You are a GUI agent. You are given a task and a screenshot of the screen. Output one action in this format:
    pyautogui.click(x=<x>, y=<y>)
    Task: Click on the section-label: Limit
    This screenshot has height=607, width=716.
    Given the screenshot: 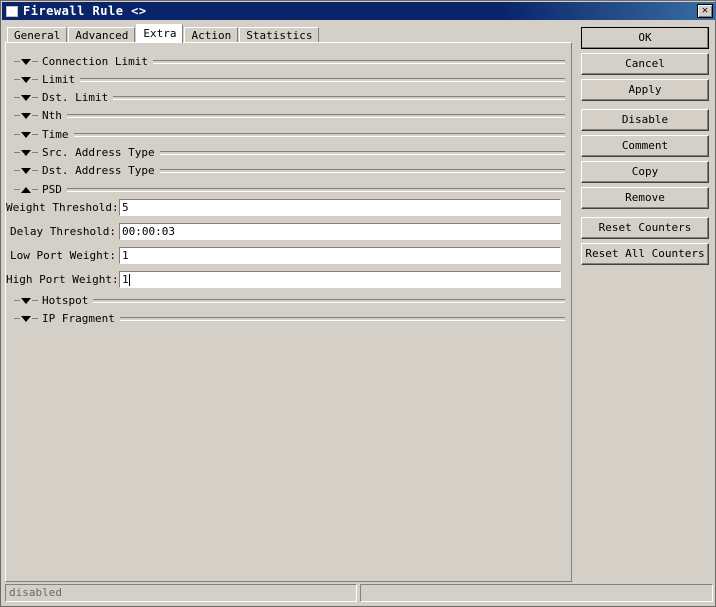 What is the action you would take?
    pyautogui.click(x=59, y=79)
    